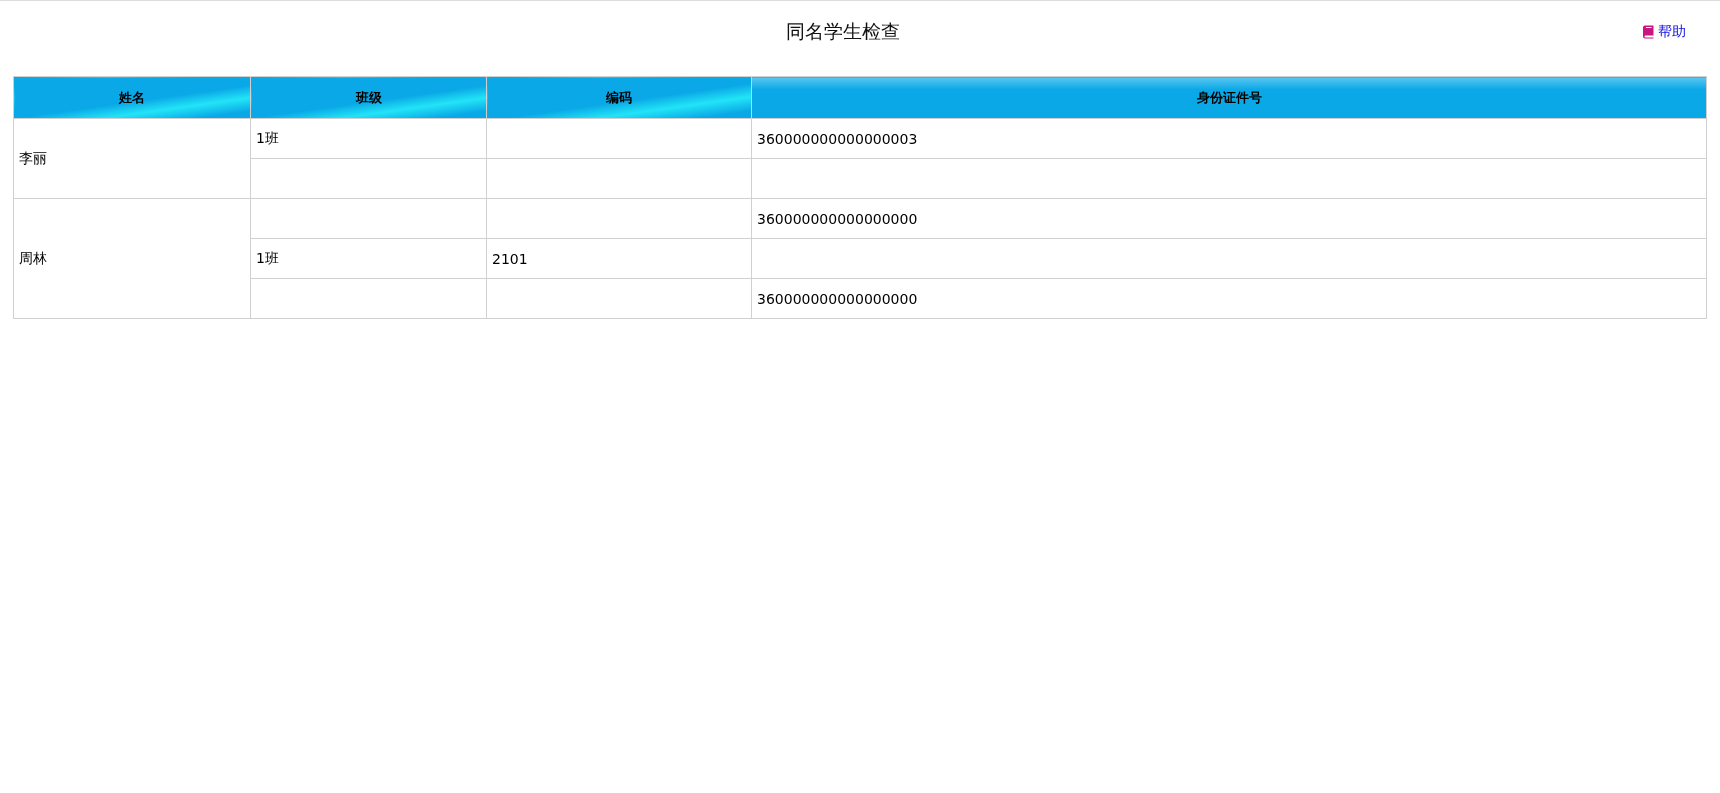  I want to click on column-header: 编码, so click(619, 97).